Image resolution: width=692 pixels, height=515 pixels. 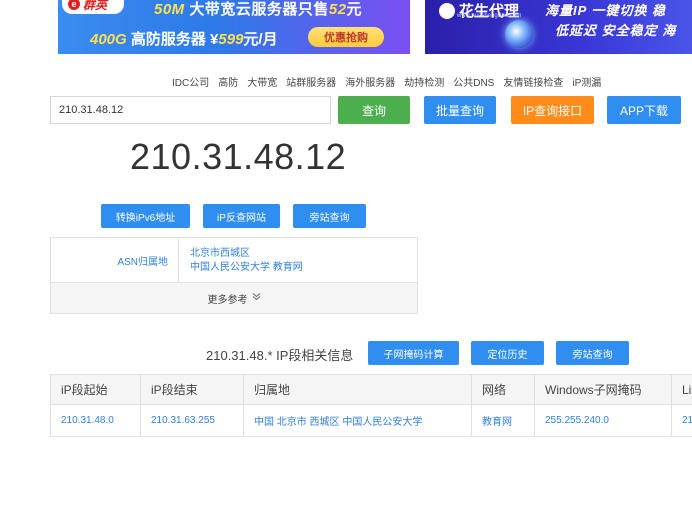 What do you see at coordinates (256, 298) in the screenshot?
I see `double-chevron-down-icon` at bounding box center [256, 298].